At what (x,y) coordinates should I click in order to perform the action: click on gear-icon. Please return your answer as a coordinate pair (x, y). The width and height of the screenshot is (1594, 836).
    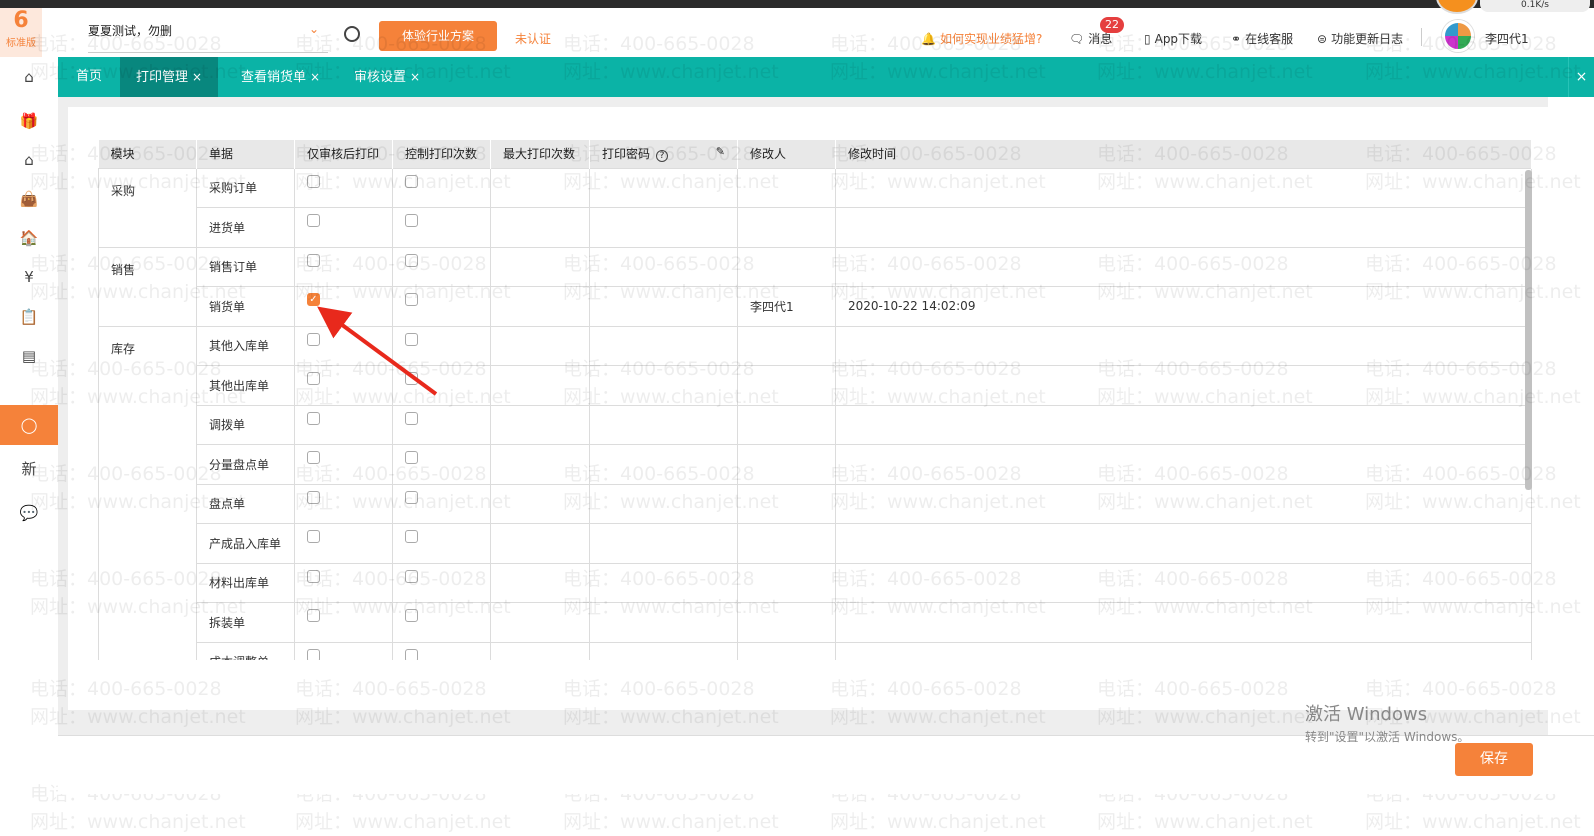
    Looking at the image, I should click on (352, 34).